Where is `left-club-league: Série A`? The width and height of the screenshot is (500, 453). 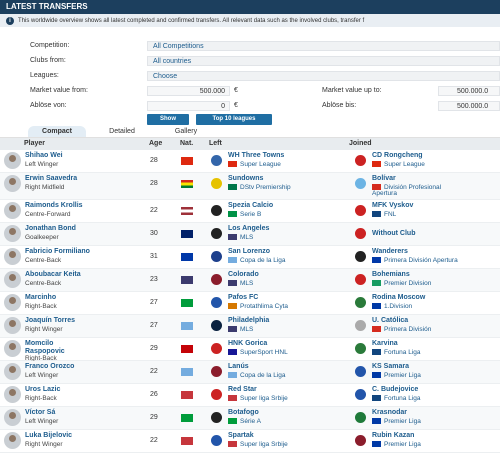 left-club-league: Série A is located at coordinates (244, 421).